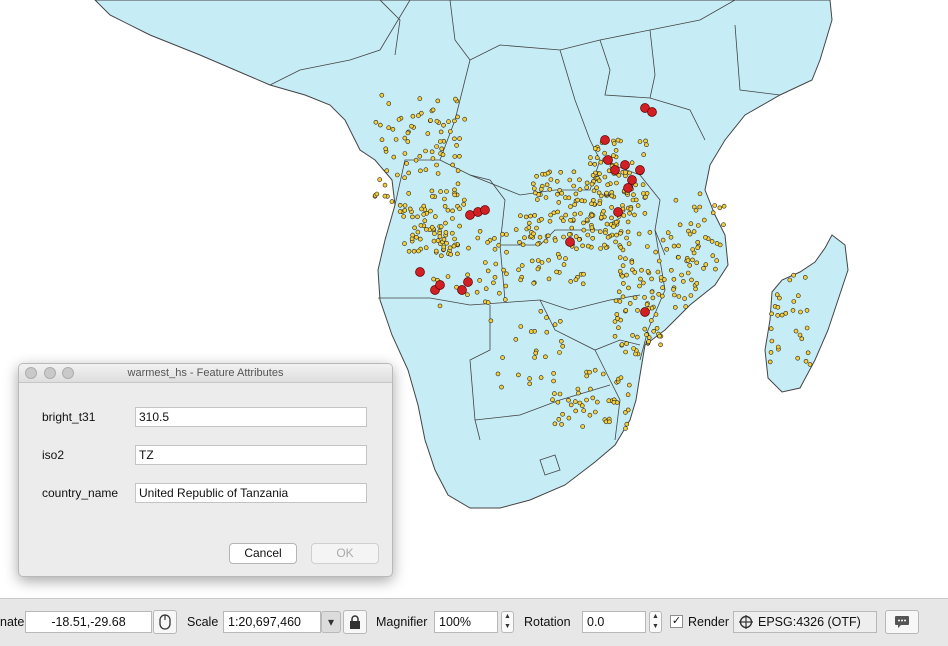  Describe the element at coordinates (331, 622) in the screenshot. I see `chevron-down-icon: ▾` at that location.